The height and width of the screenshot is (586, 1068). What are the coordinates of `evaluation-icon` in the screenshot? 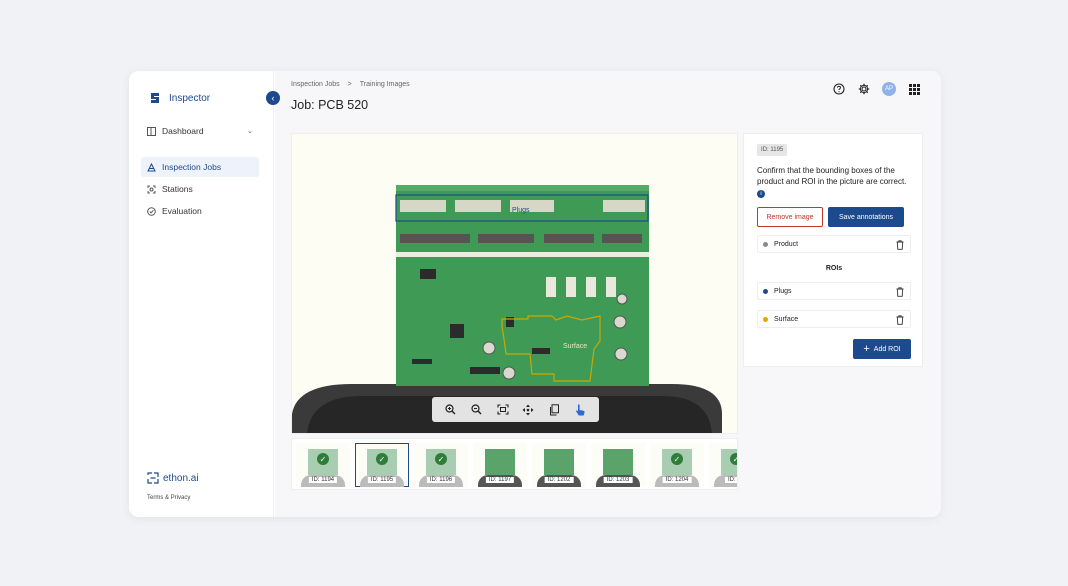 It's located at (151, 211).